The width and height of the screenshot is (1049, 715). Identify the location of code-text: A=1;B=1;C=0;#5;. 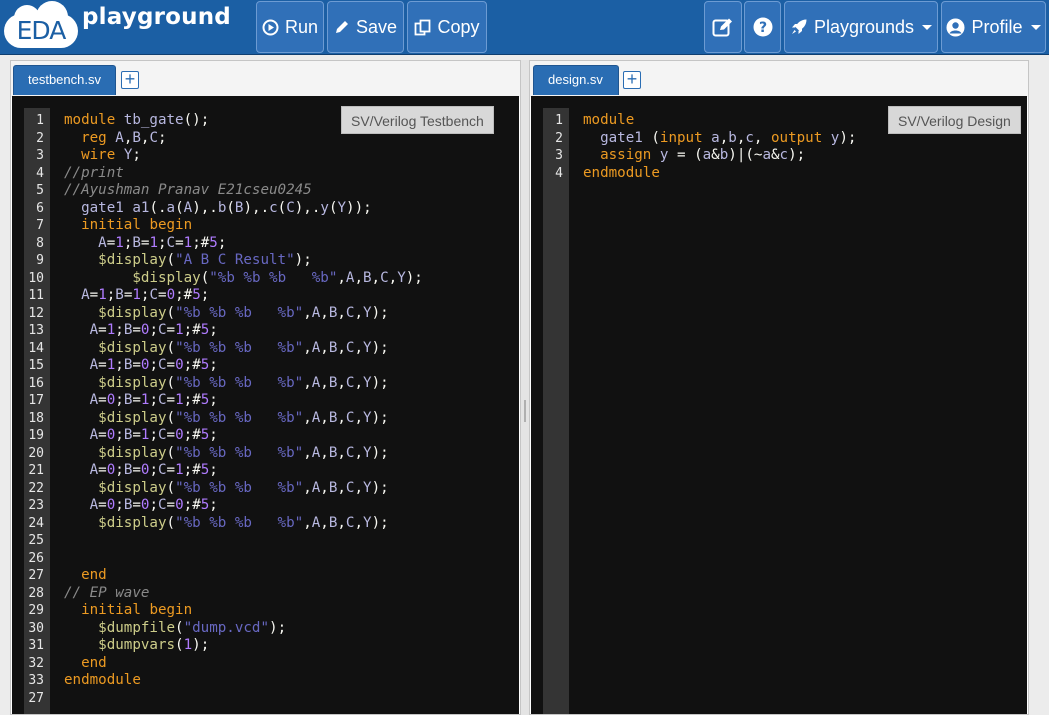
(145, 295).